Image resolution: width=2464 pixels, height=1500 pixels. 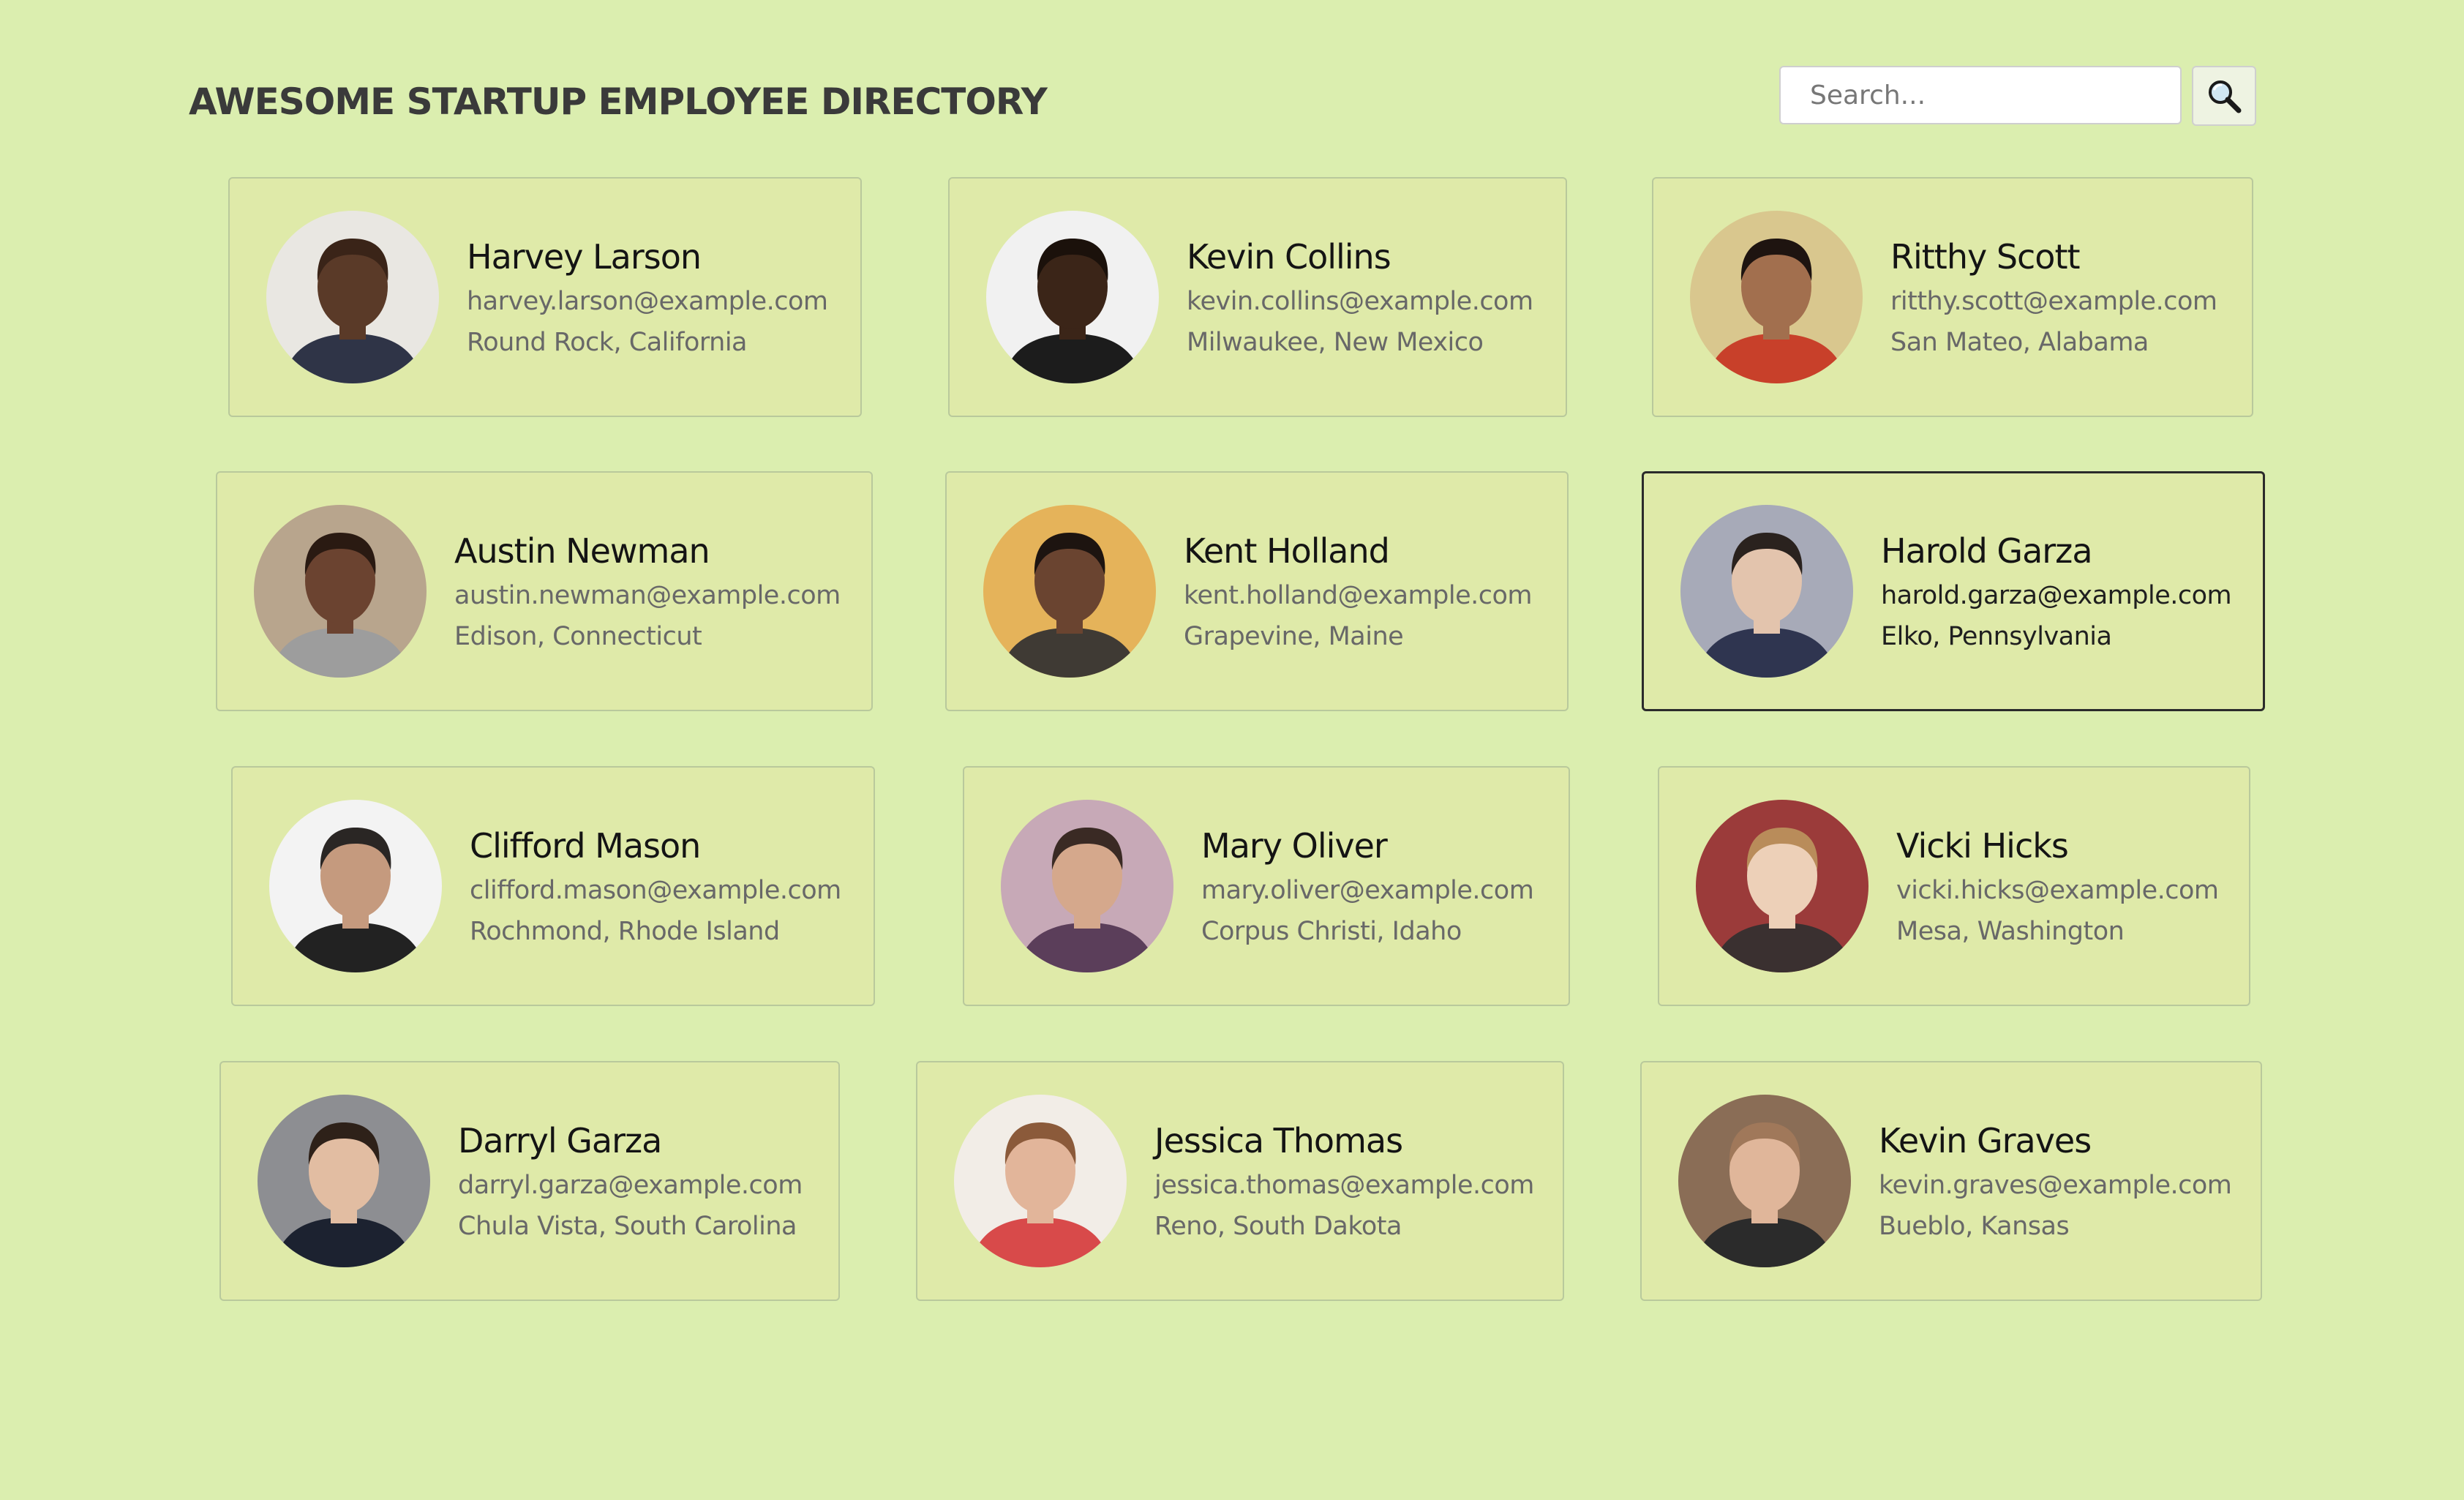 I want to click on employee-location: Rochmond, Rhode Island, so click(x=625, y=931).